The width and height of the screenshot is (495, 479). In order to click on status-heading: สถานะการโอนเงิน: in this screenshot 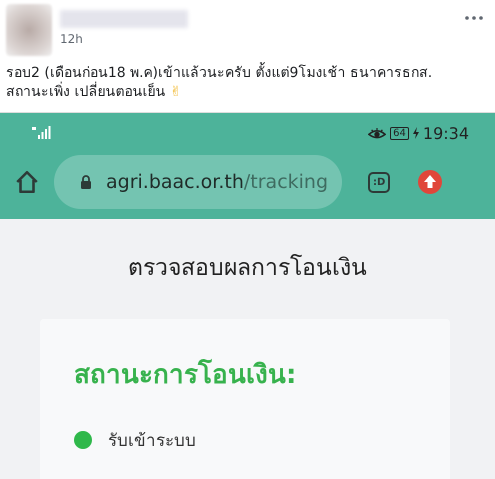, I will do `click(186, 375)`.